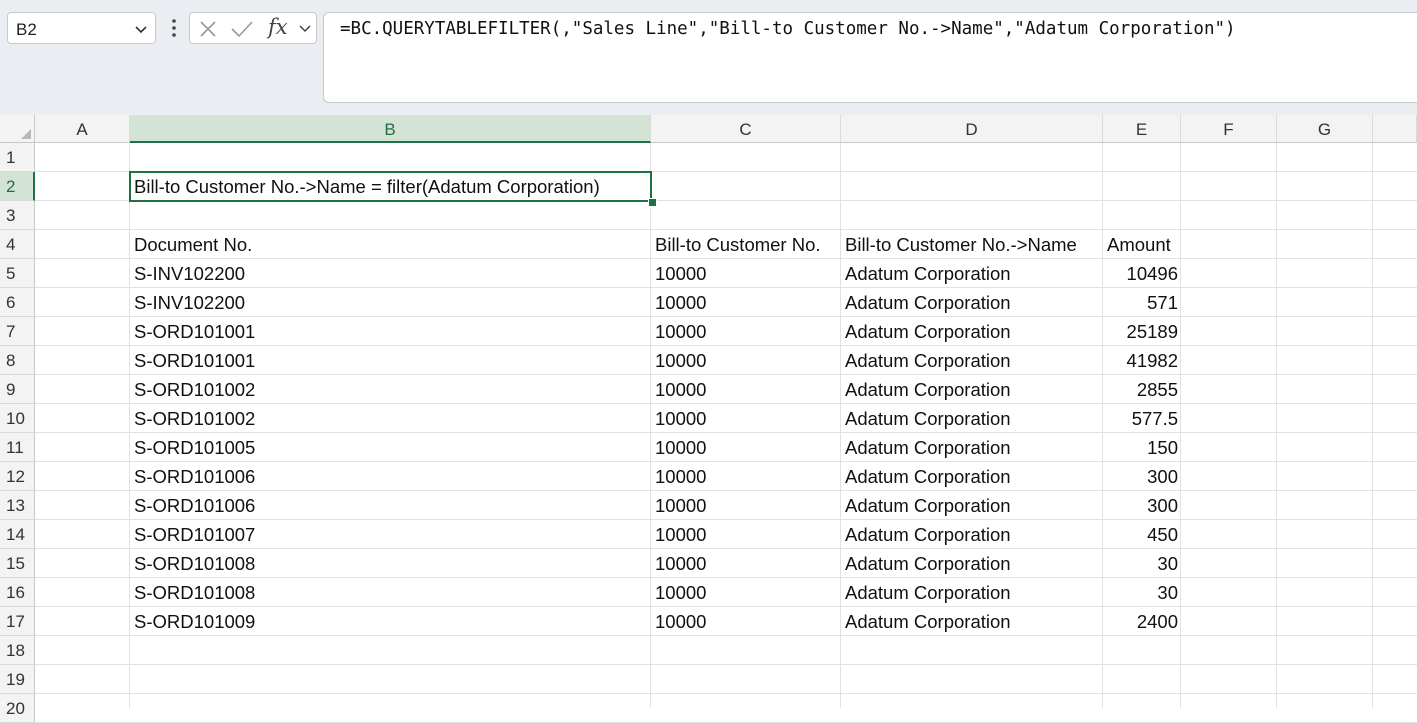  I want to click on row-header-17: 17, so click(17, 621).